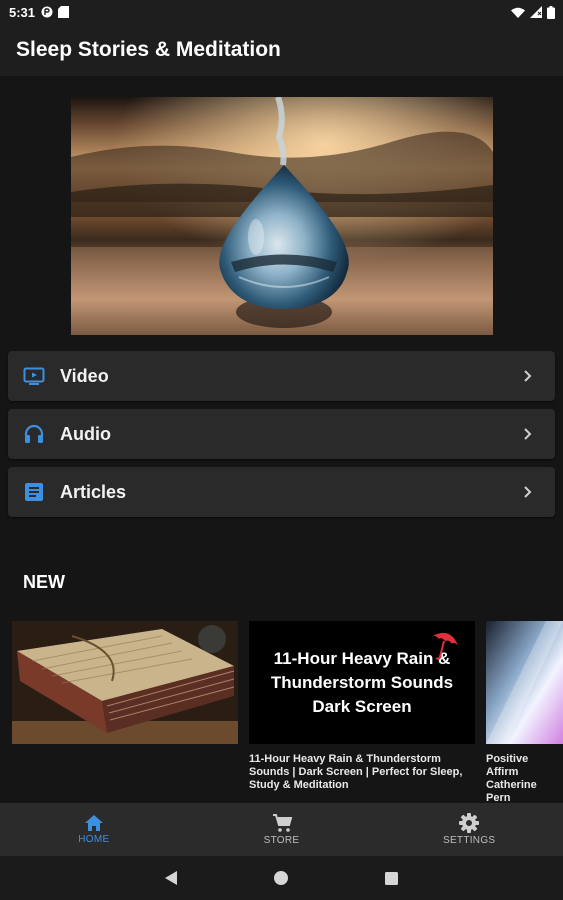 The image size is (563, 900). I want to click on home-icon, so click(93, 823).